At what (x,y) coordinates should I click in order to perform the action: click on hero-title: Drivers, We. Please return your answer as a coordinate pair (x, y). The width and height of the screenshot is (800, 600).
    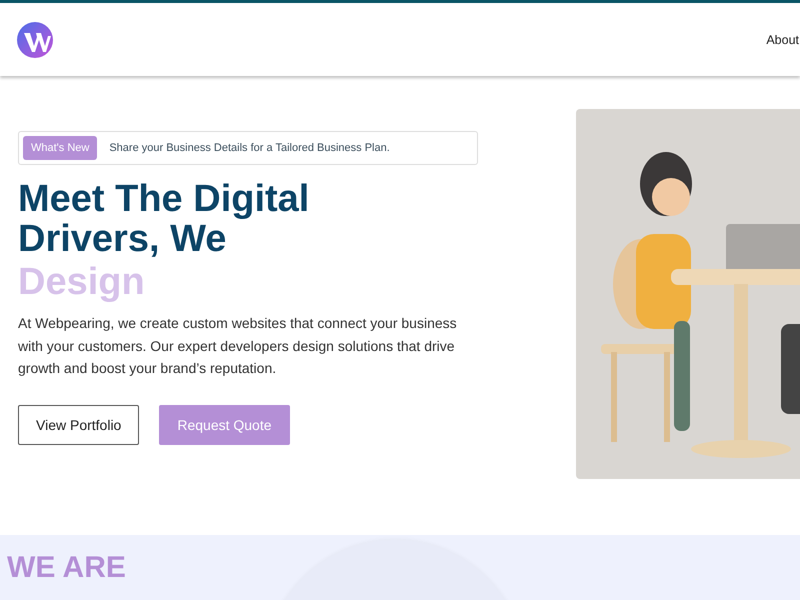
    Looking at the image, I should click on (122, 239).